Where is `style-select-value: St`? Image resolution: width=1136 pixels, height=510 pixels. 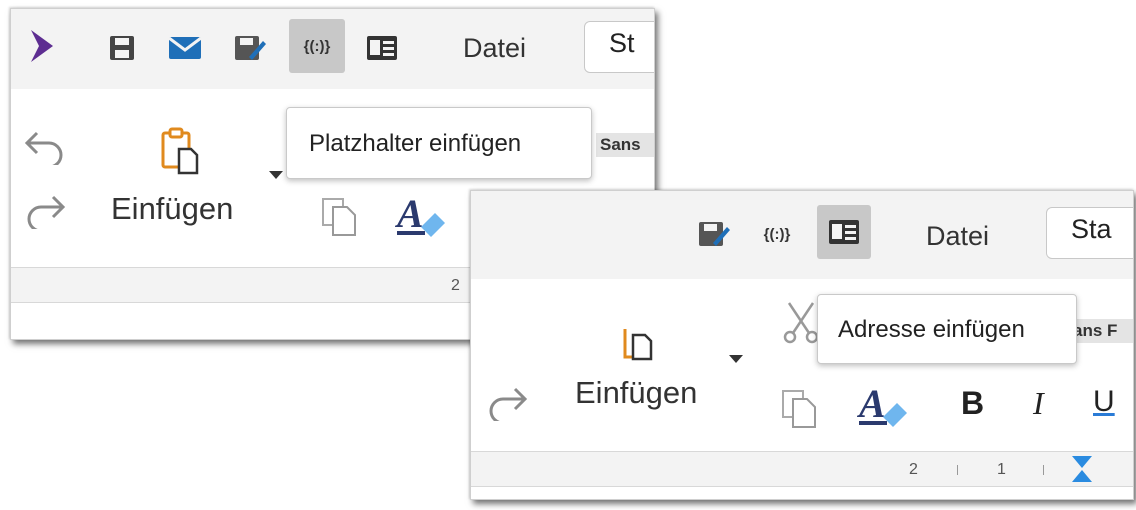
style-select-value: St is located at coordinates (622, 43).